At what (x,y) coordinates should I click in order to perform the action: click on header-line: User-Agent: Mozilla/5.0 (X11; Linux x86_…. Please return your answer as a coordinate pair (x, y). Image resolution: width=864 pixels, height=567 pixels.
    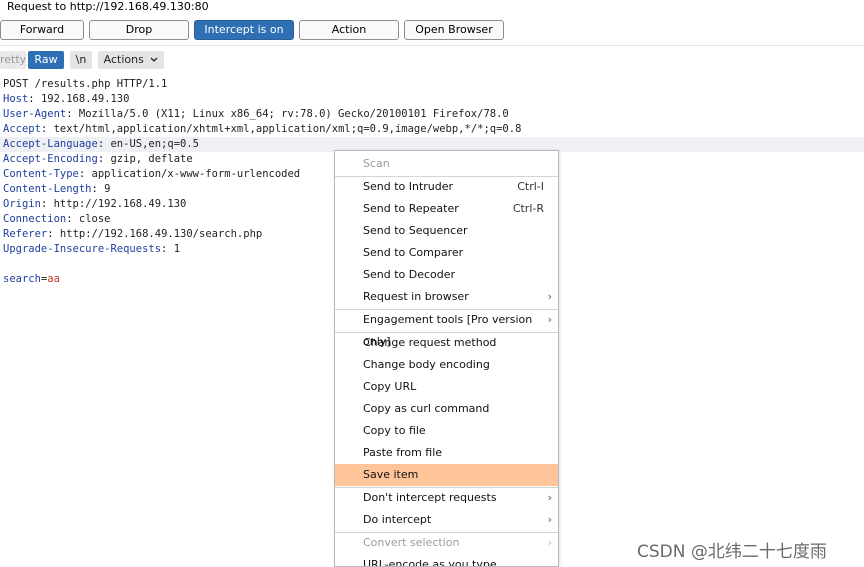
    Looking at the image, I should click on (256, 114).